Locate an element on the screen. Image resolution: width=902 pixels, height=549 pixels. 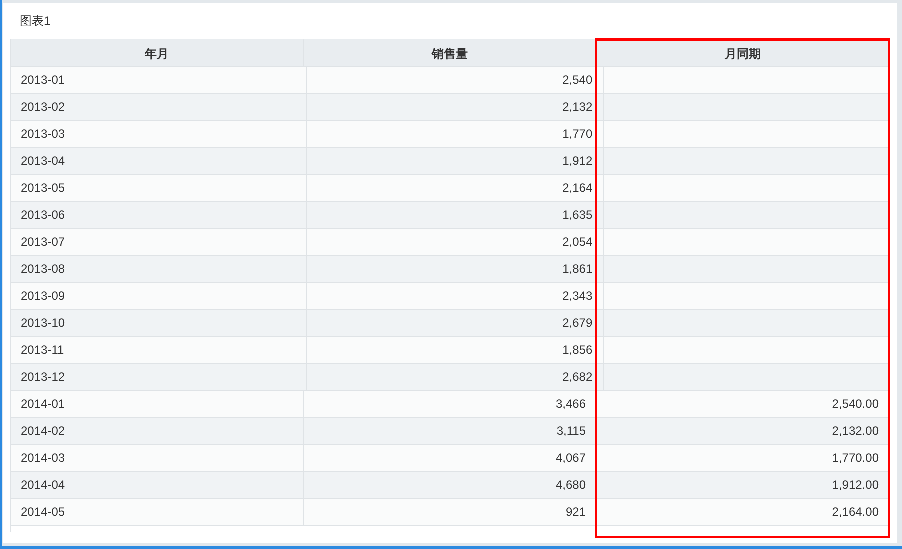
table-cell: 2013-08 is located at coordinates (159, 269).